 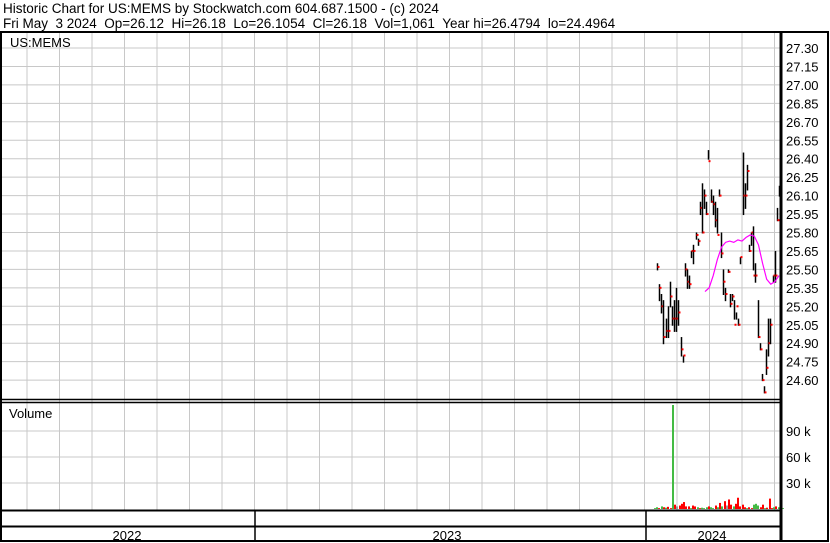 What do you see at coordinates (40, 42) in the screenshot?
I see `price-panel-title: US:MEMS` at bounding box center [40, 42].